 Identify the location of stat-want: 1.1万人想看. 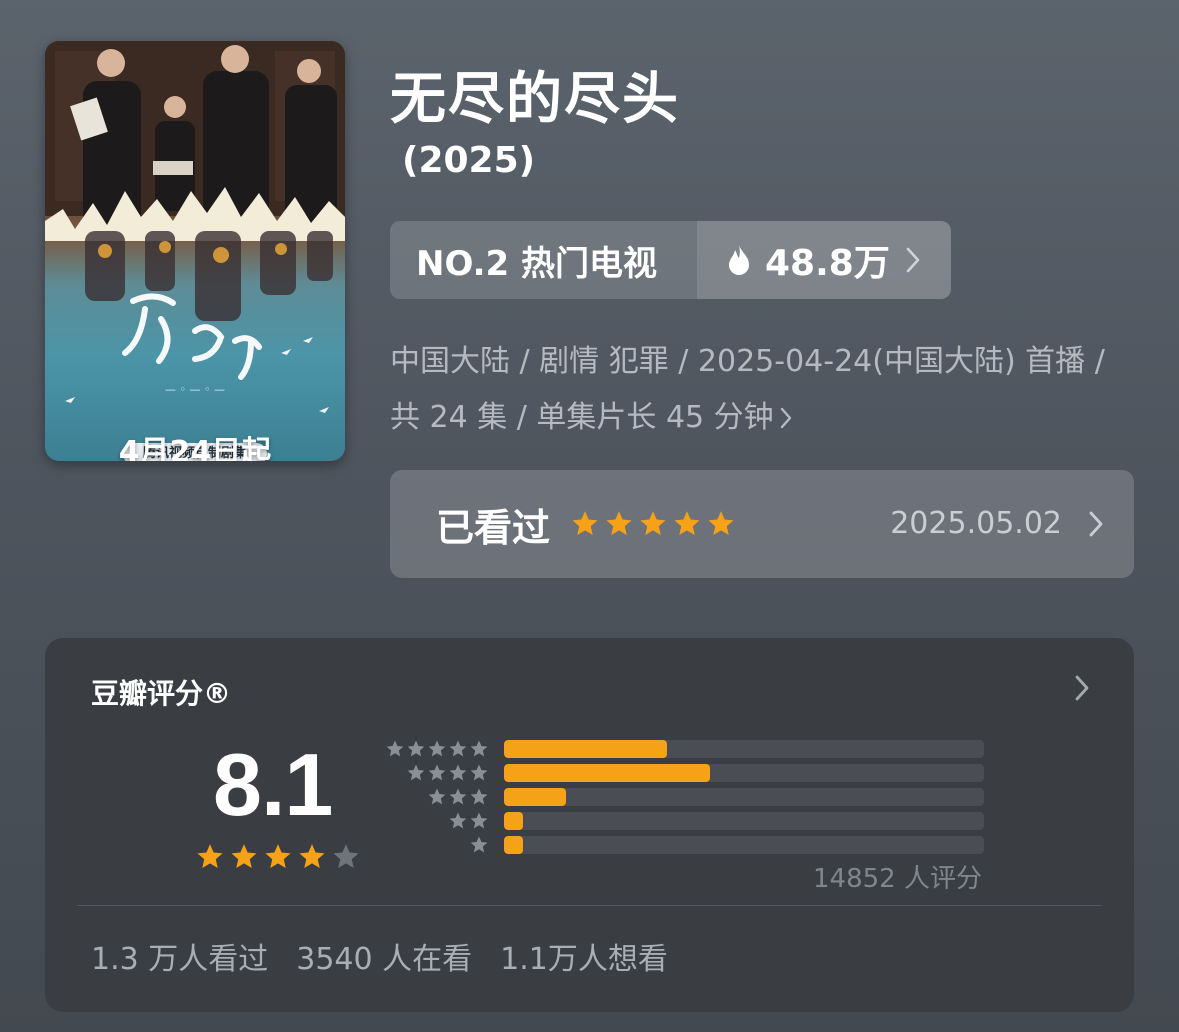
(584, 956).